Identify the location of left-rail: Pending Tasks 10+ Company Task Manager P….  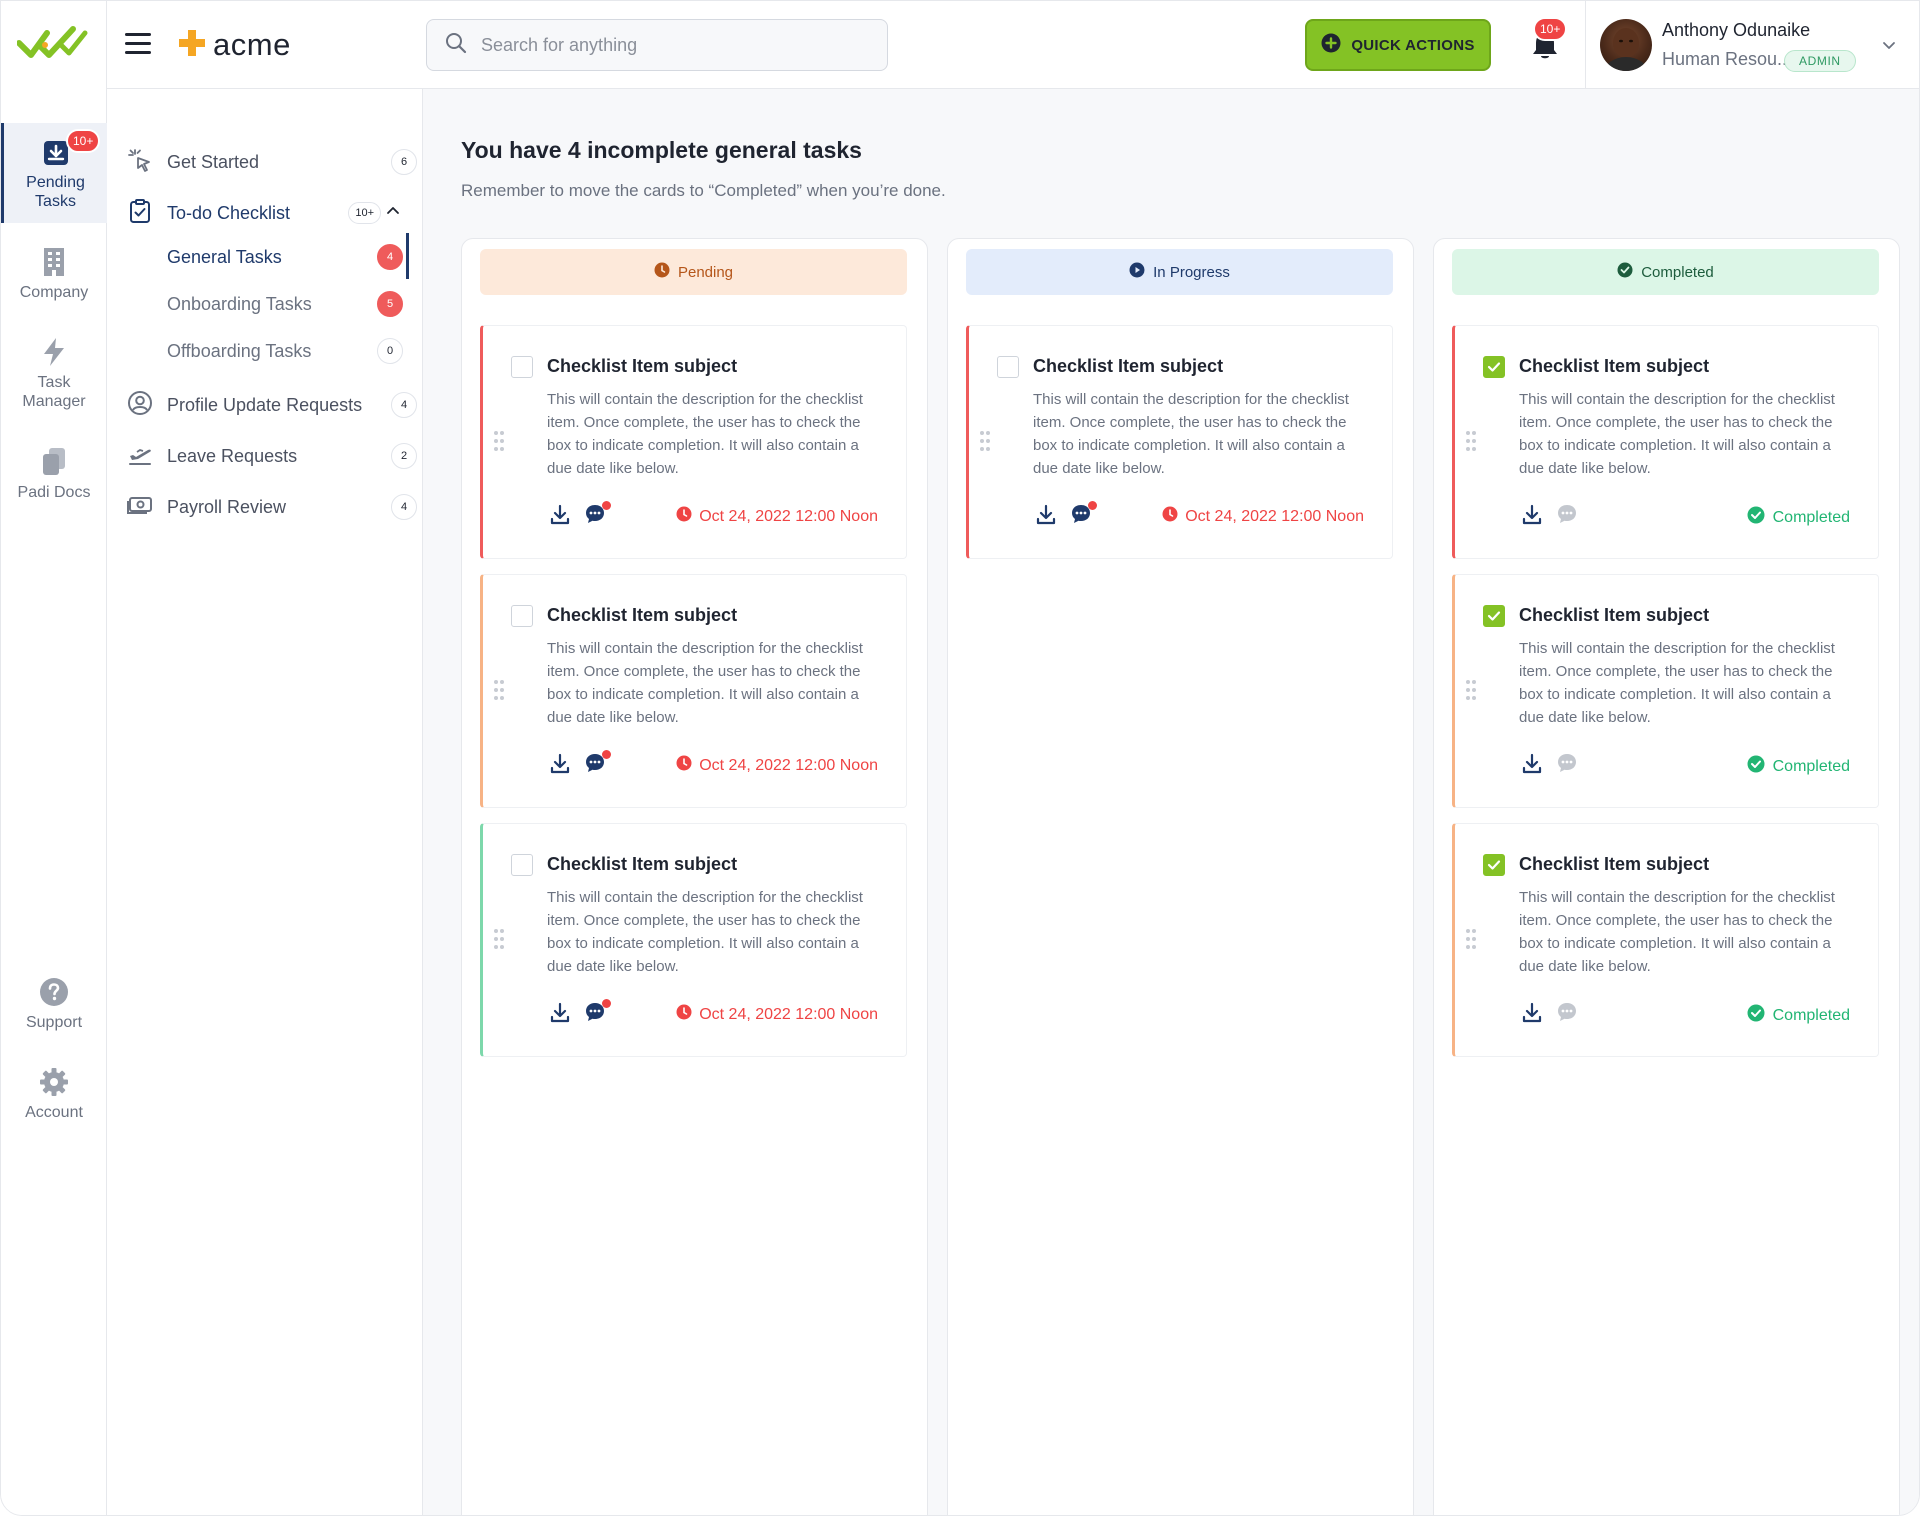
(54, 758).